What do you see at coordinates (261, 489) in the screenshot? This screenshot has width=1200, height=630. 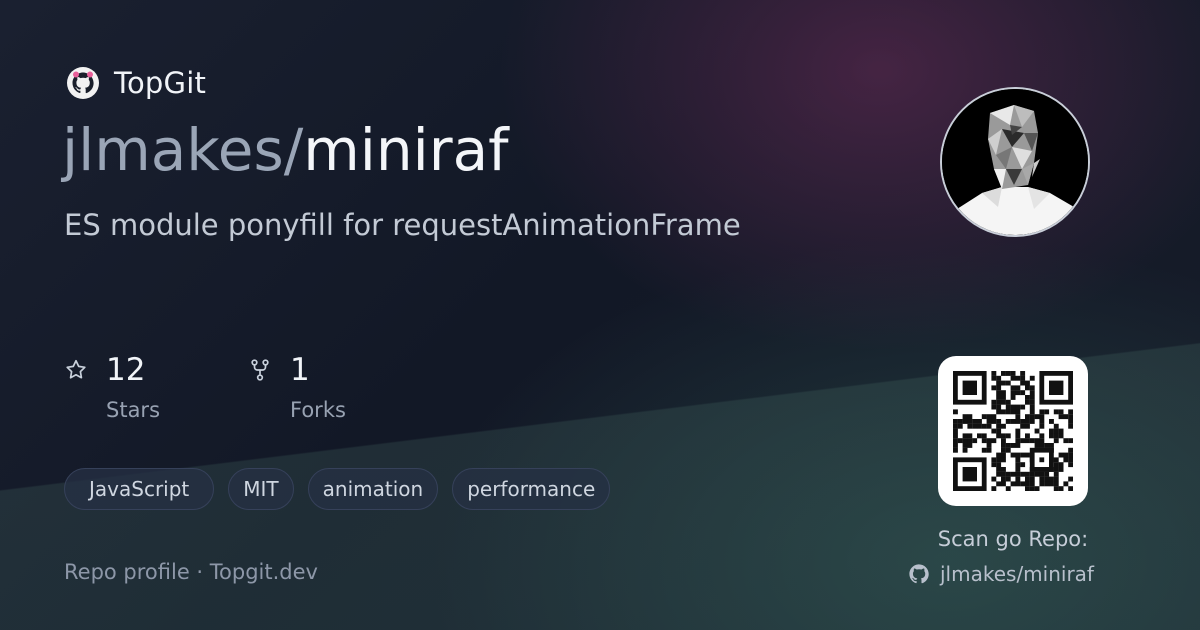 I see `tag-mit: MIT` at bounding box center [261, 489].